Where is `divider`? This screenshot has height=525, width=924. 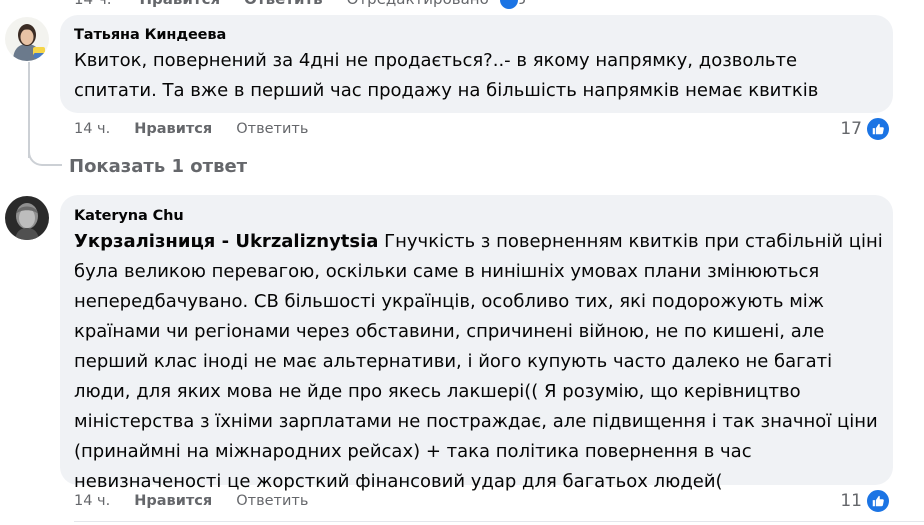 divider is located at coordinates (499, 521).